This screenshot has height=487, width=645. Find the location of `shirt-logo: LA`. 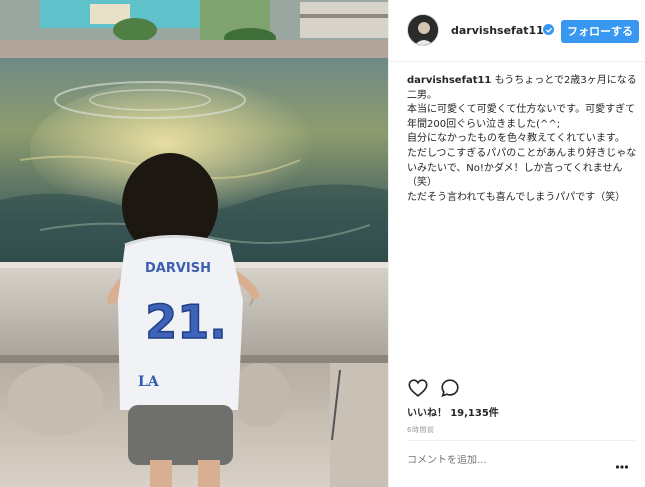

shirt-logo: LA is located at coordinates (149, 382).